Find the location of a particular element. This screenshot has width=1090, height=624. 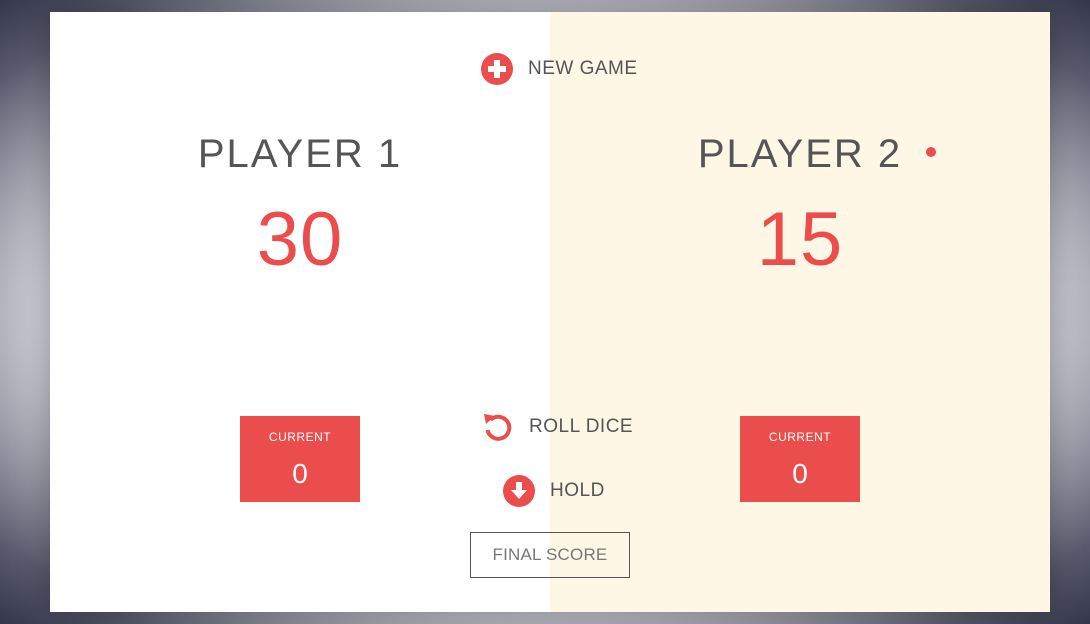

new-game-button: NEW GAME is located at coordinates (559, 69).